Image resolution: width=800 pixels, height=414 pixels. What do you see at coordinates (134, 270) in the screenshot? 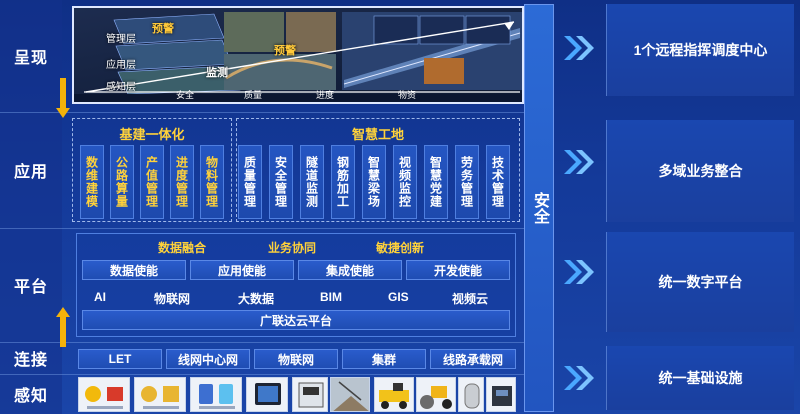
I see `enabler-box: 数据使能` at bounding box center [134, 270].